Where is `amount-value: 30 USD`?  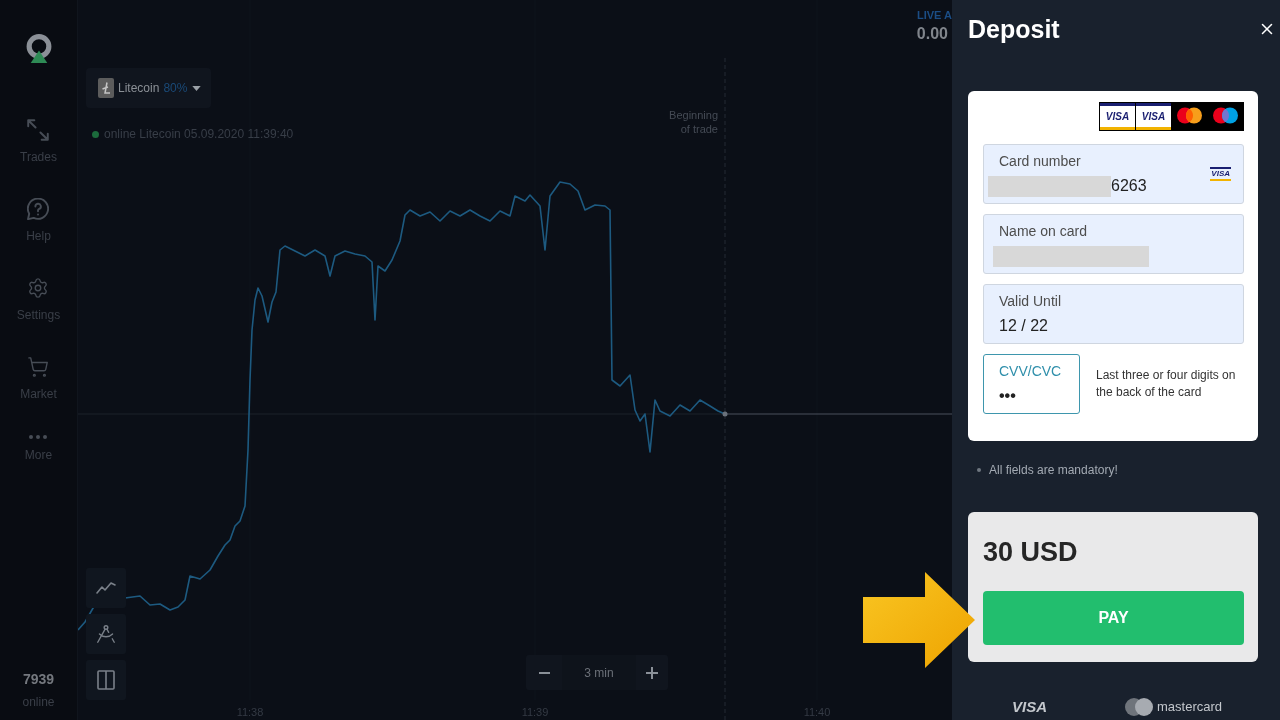 amount-value: 30 USD is located at coordinates (1031, 552).